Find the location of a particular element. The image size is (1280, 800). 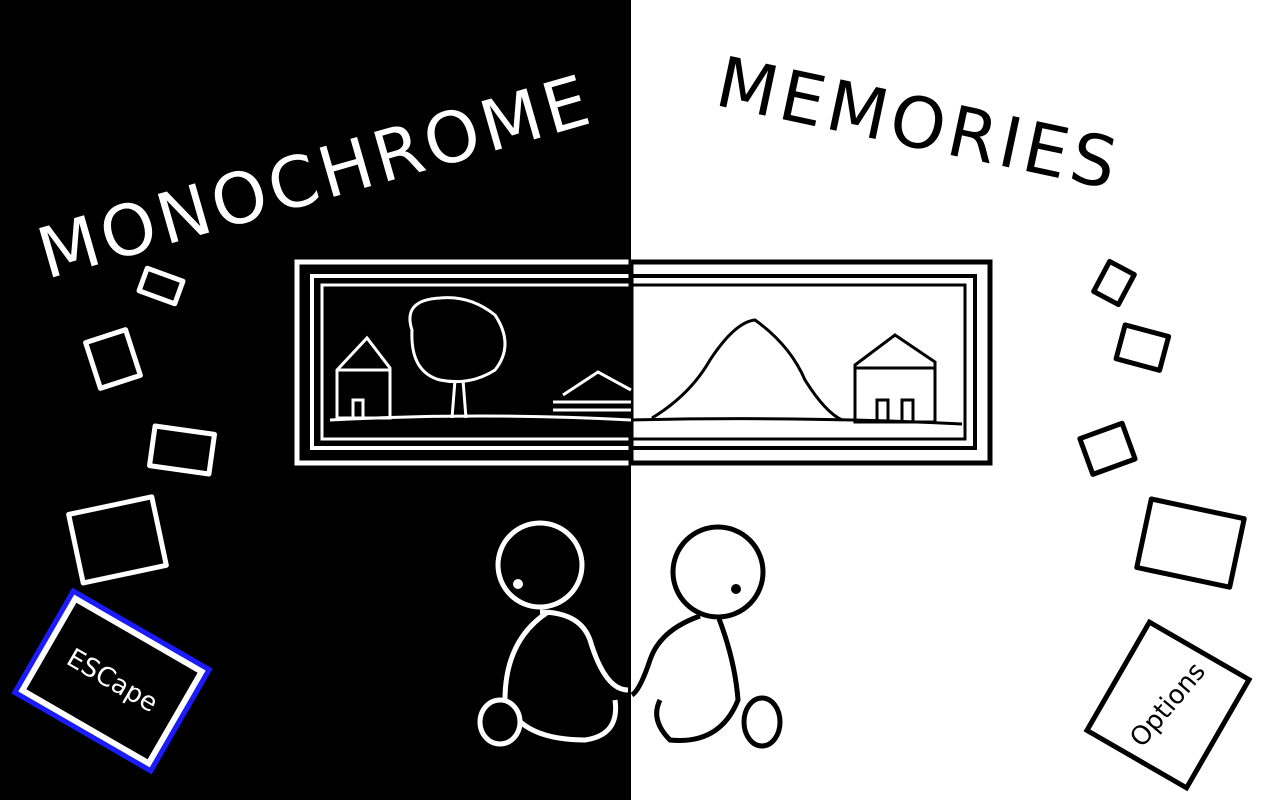

framed-landscape-painting-icon is located at coordinates (643, 362).